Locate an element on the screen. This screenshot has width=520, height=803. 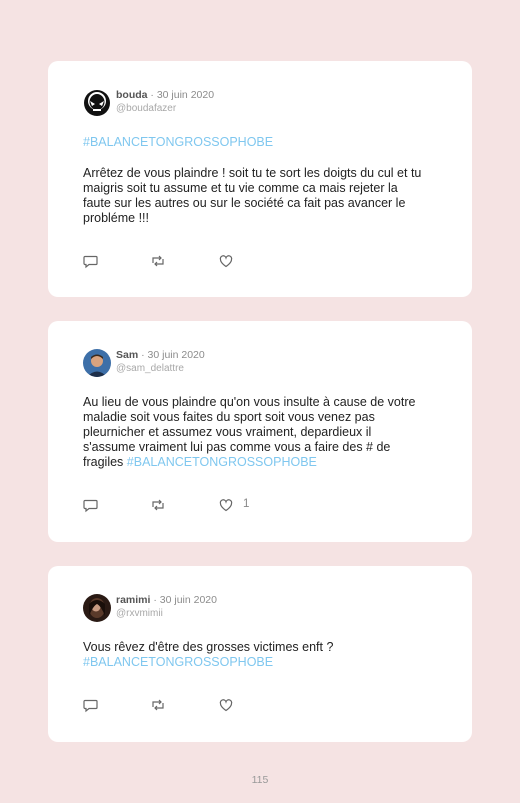
alien-skull-avatar-icon is located at coordinates (97, 103).